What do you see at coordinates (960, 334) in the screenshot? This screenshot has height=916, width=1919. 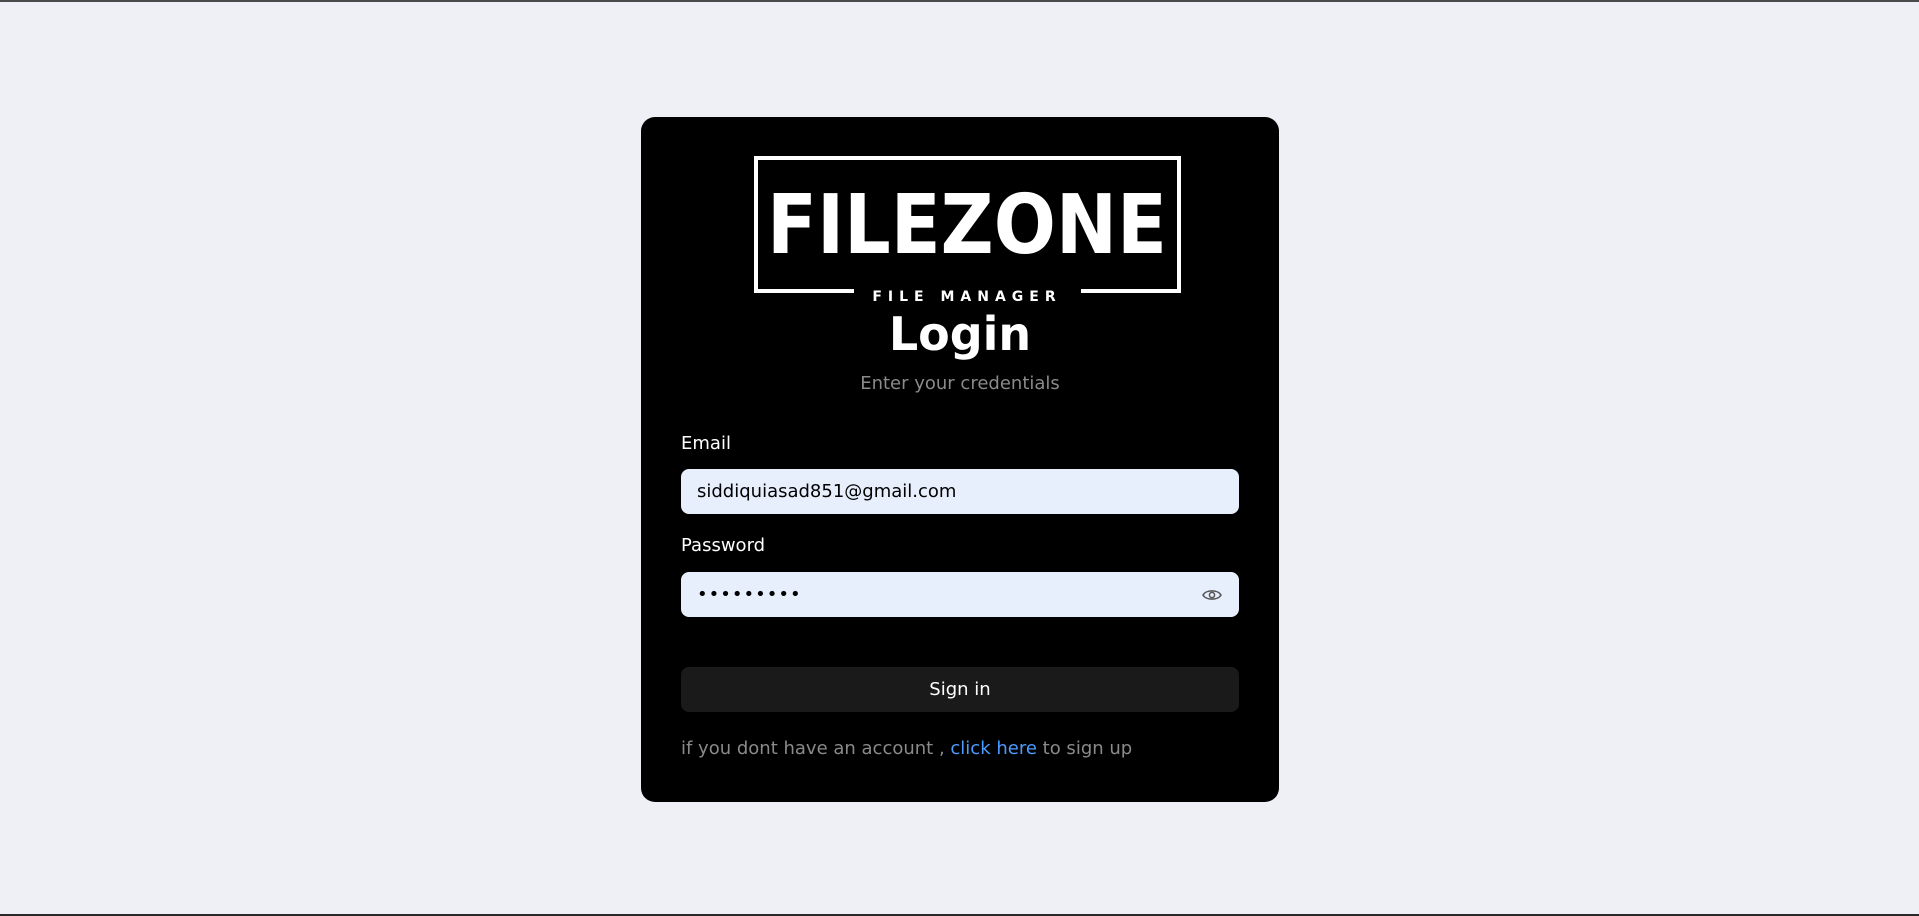 I see `page-title: Login` at bounding box center [960, 334].